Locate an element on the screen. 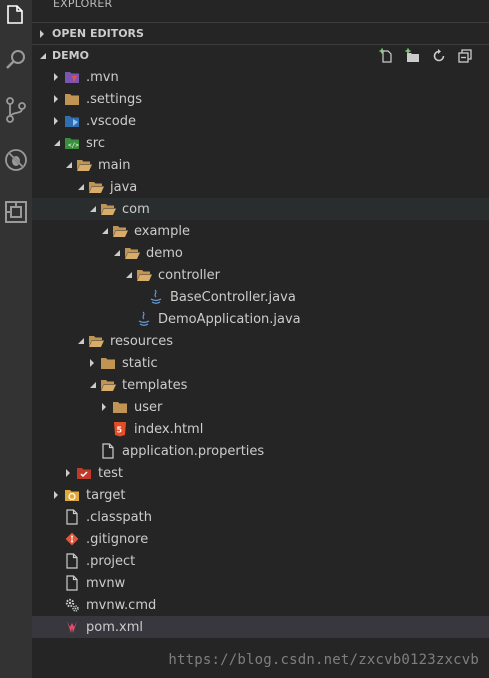 This screenshot has height=678, width=489. tree-item: BaseController.java is located at coordinates (260, 297).